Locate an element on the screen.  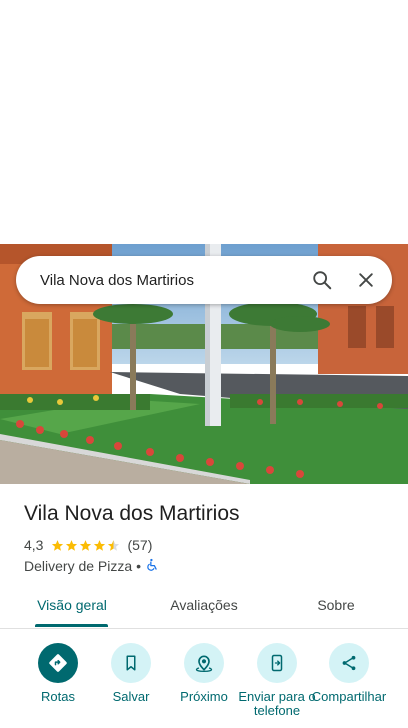
save-button: Salvar is located at coordinates (131, 673).